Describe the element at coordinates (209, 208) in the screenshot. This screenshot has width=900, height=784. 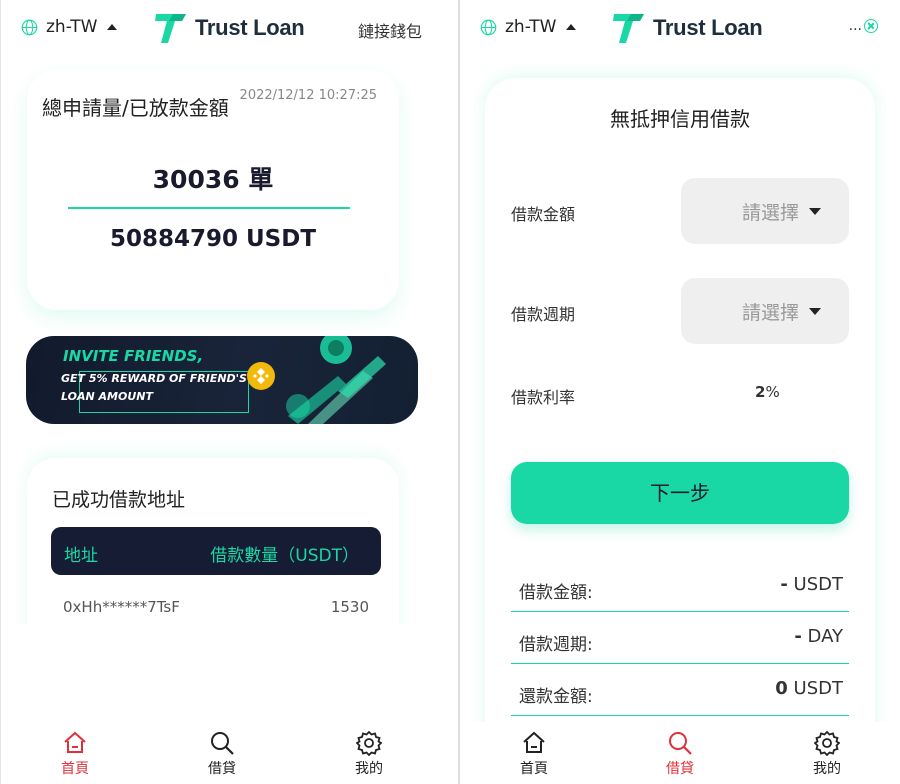
I see `stats-divider` at that location.